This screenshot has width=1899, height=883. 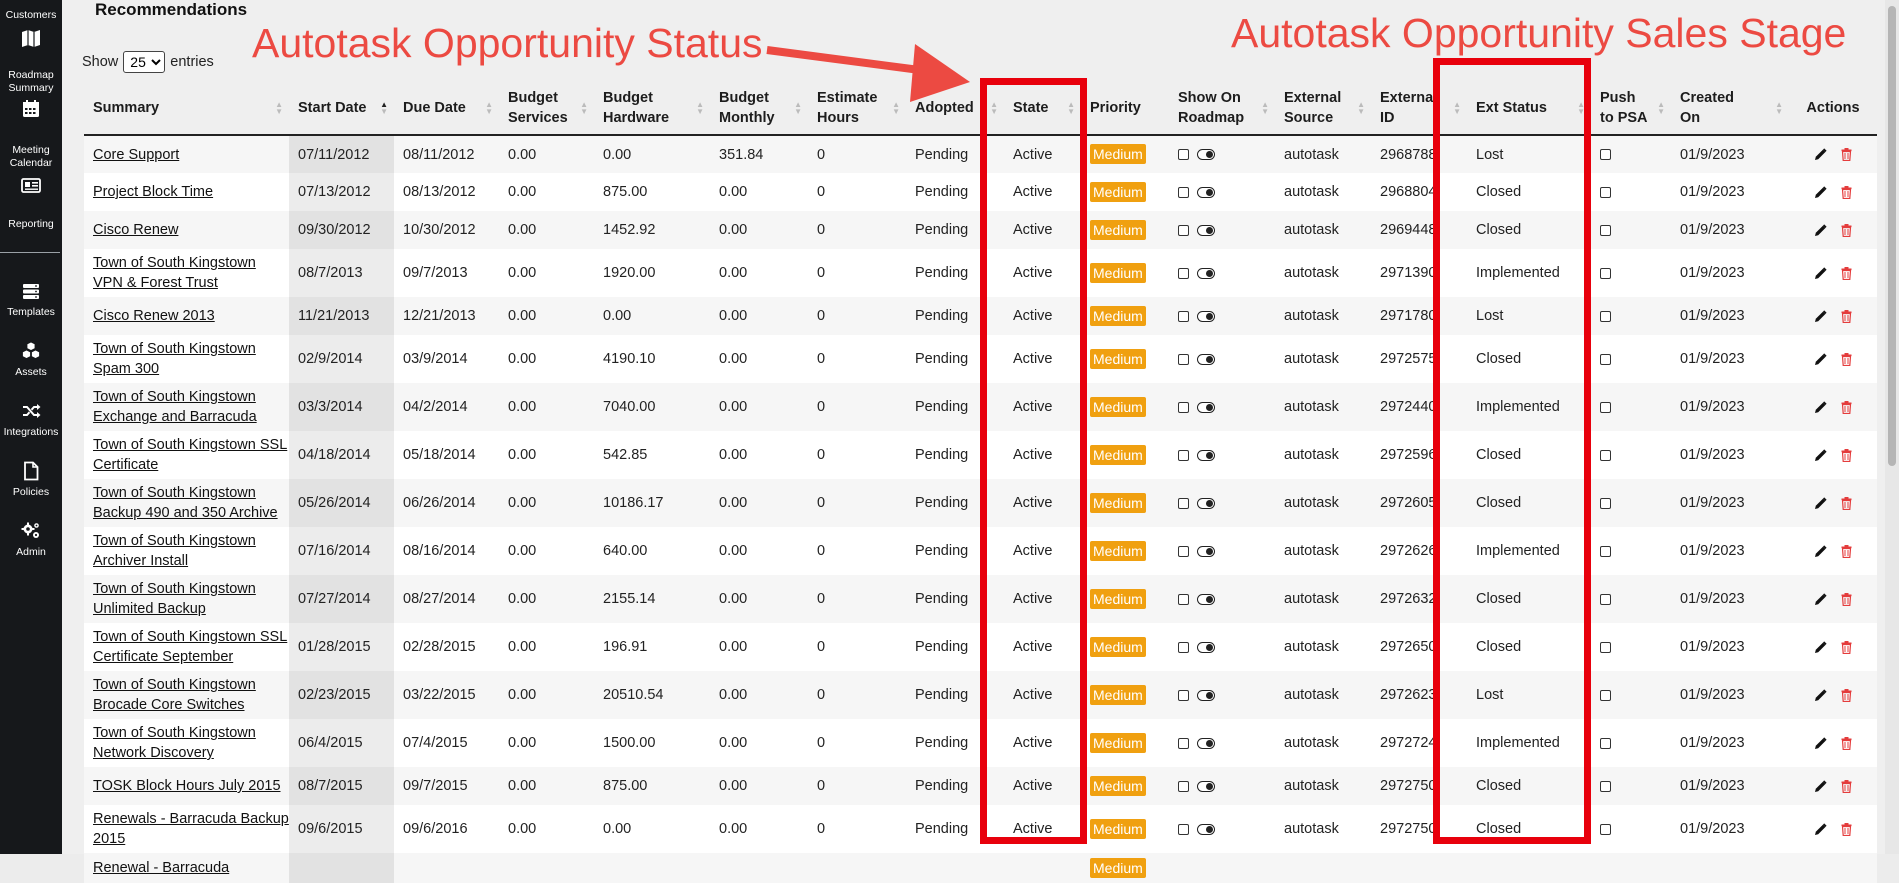 I want to click on summary-link: Cisco Renew 2013, so click(x=154, y=316).